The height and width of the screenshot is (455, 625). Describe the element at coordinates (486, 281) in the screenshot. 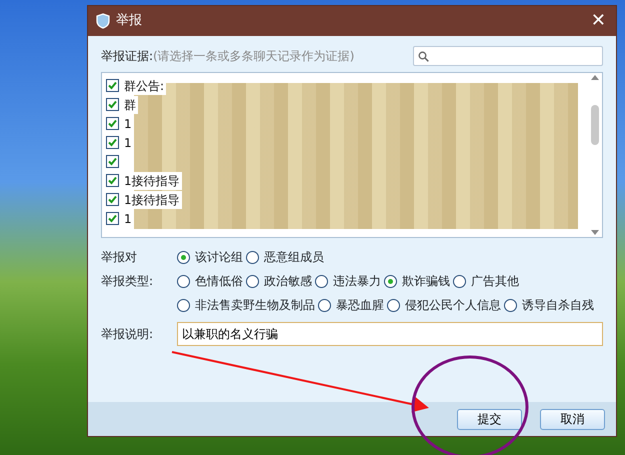

I see `radio-option: 广告其他` at that location.